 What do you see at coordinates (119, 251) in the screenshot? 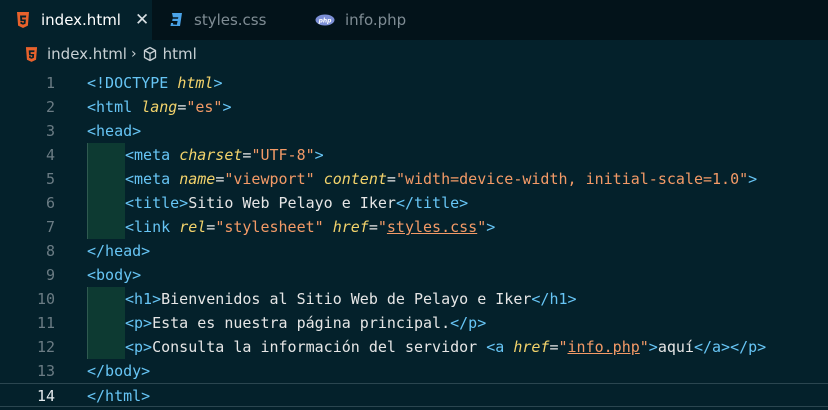
I see `code-text: </head>` at bounding box center [119, 251].